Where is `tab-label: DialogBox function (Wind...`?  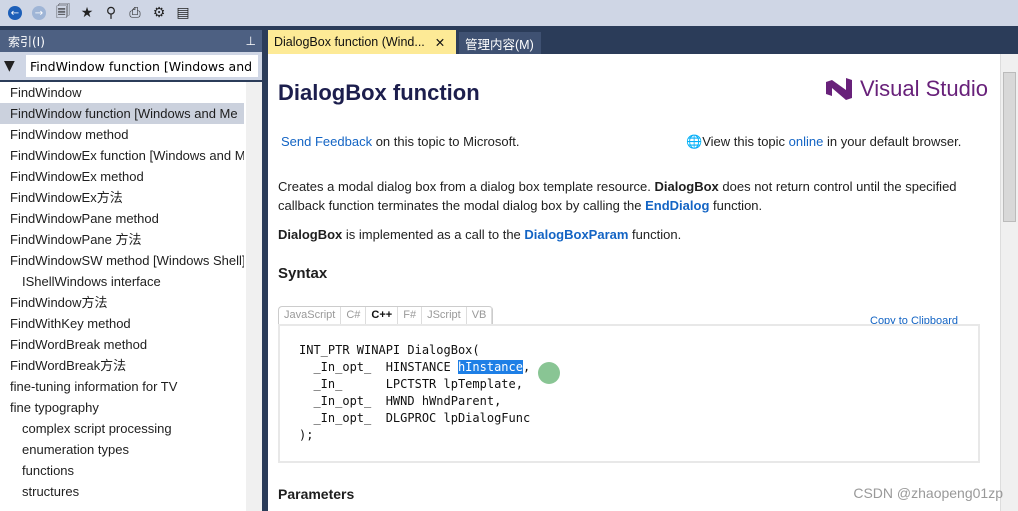
tab-label: DialogBox function (Wind... is located at coordinates (349, 42).